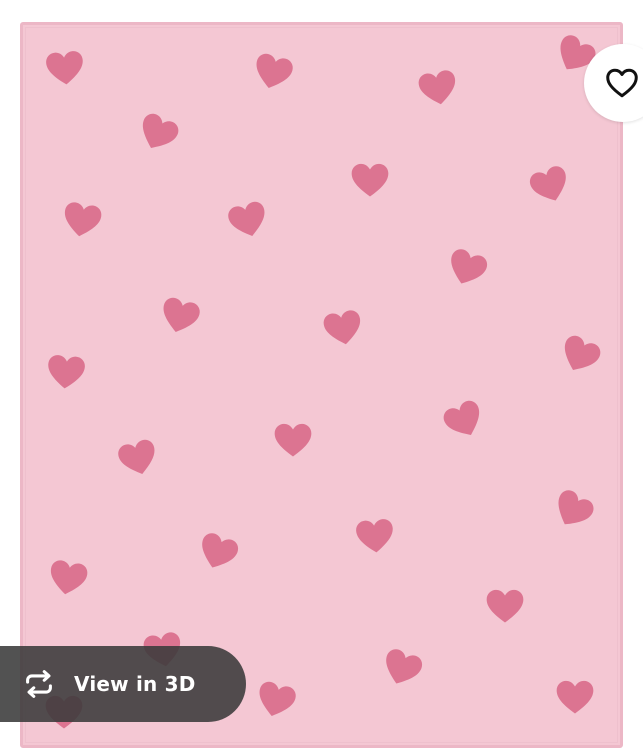  I want to click on heart-outline-icon, so click(622, 83).